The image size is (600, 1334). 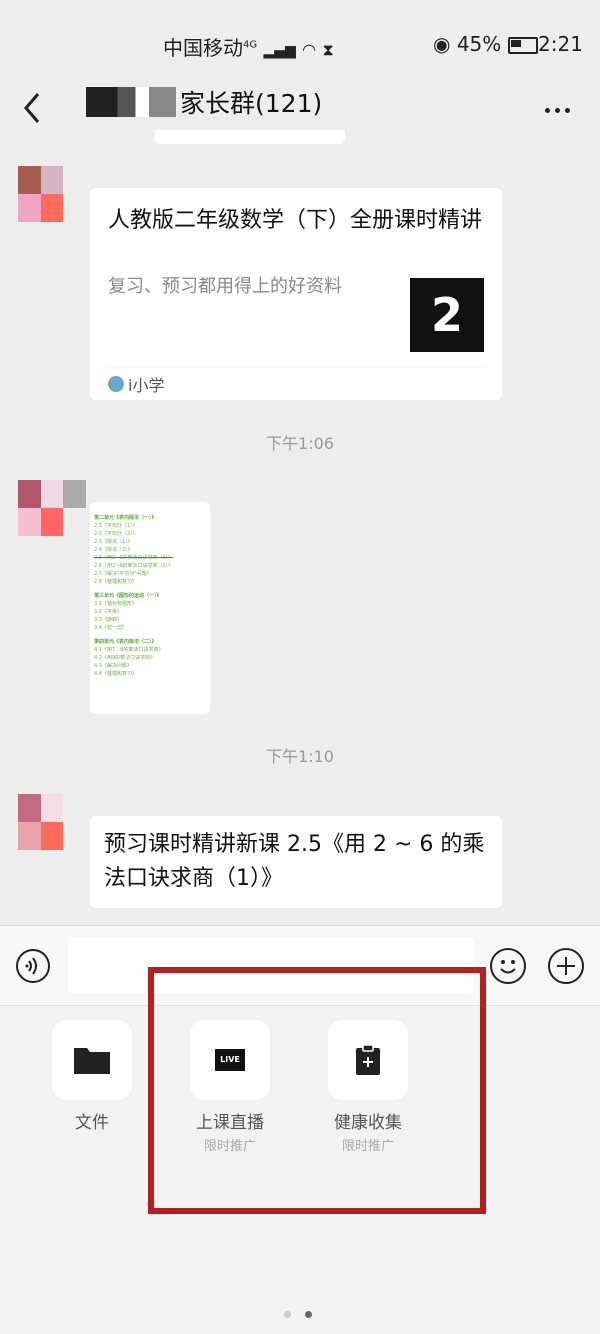 What do you see at coordinates (134, 566) in the screenshot?
I see `doc-line-item: 2.6《用2~6的乘法口诀求商（2）》` at bounding box center [134, 566].